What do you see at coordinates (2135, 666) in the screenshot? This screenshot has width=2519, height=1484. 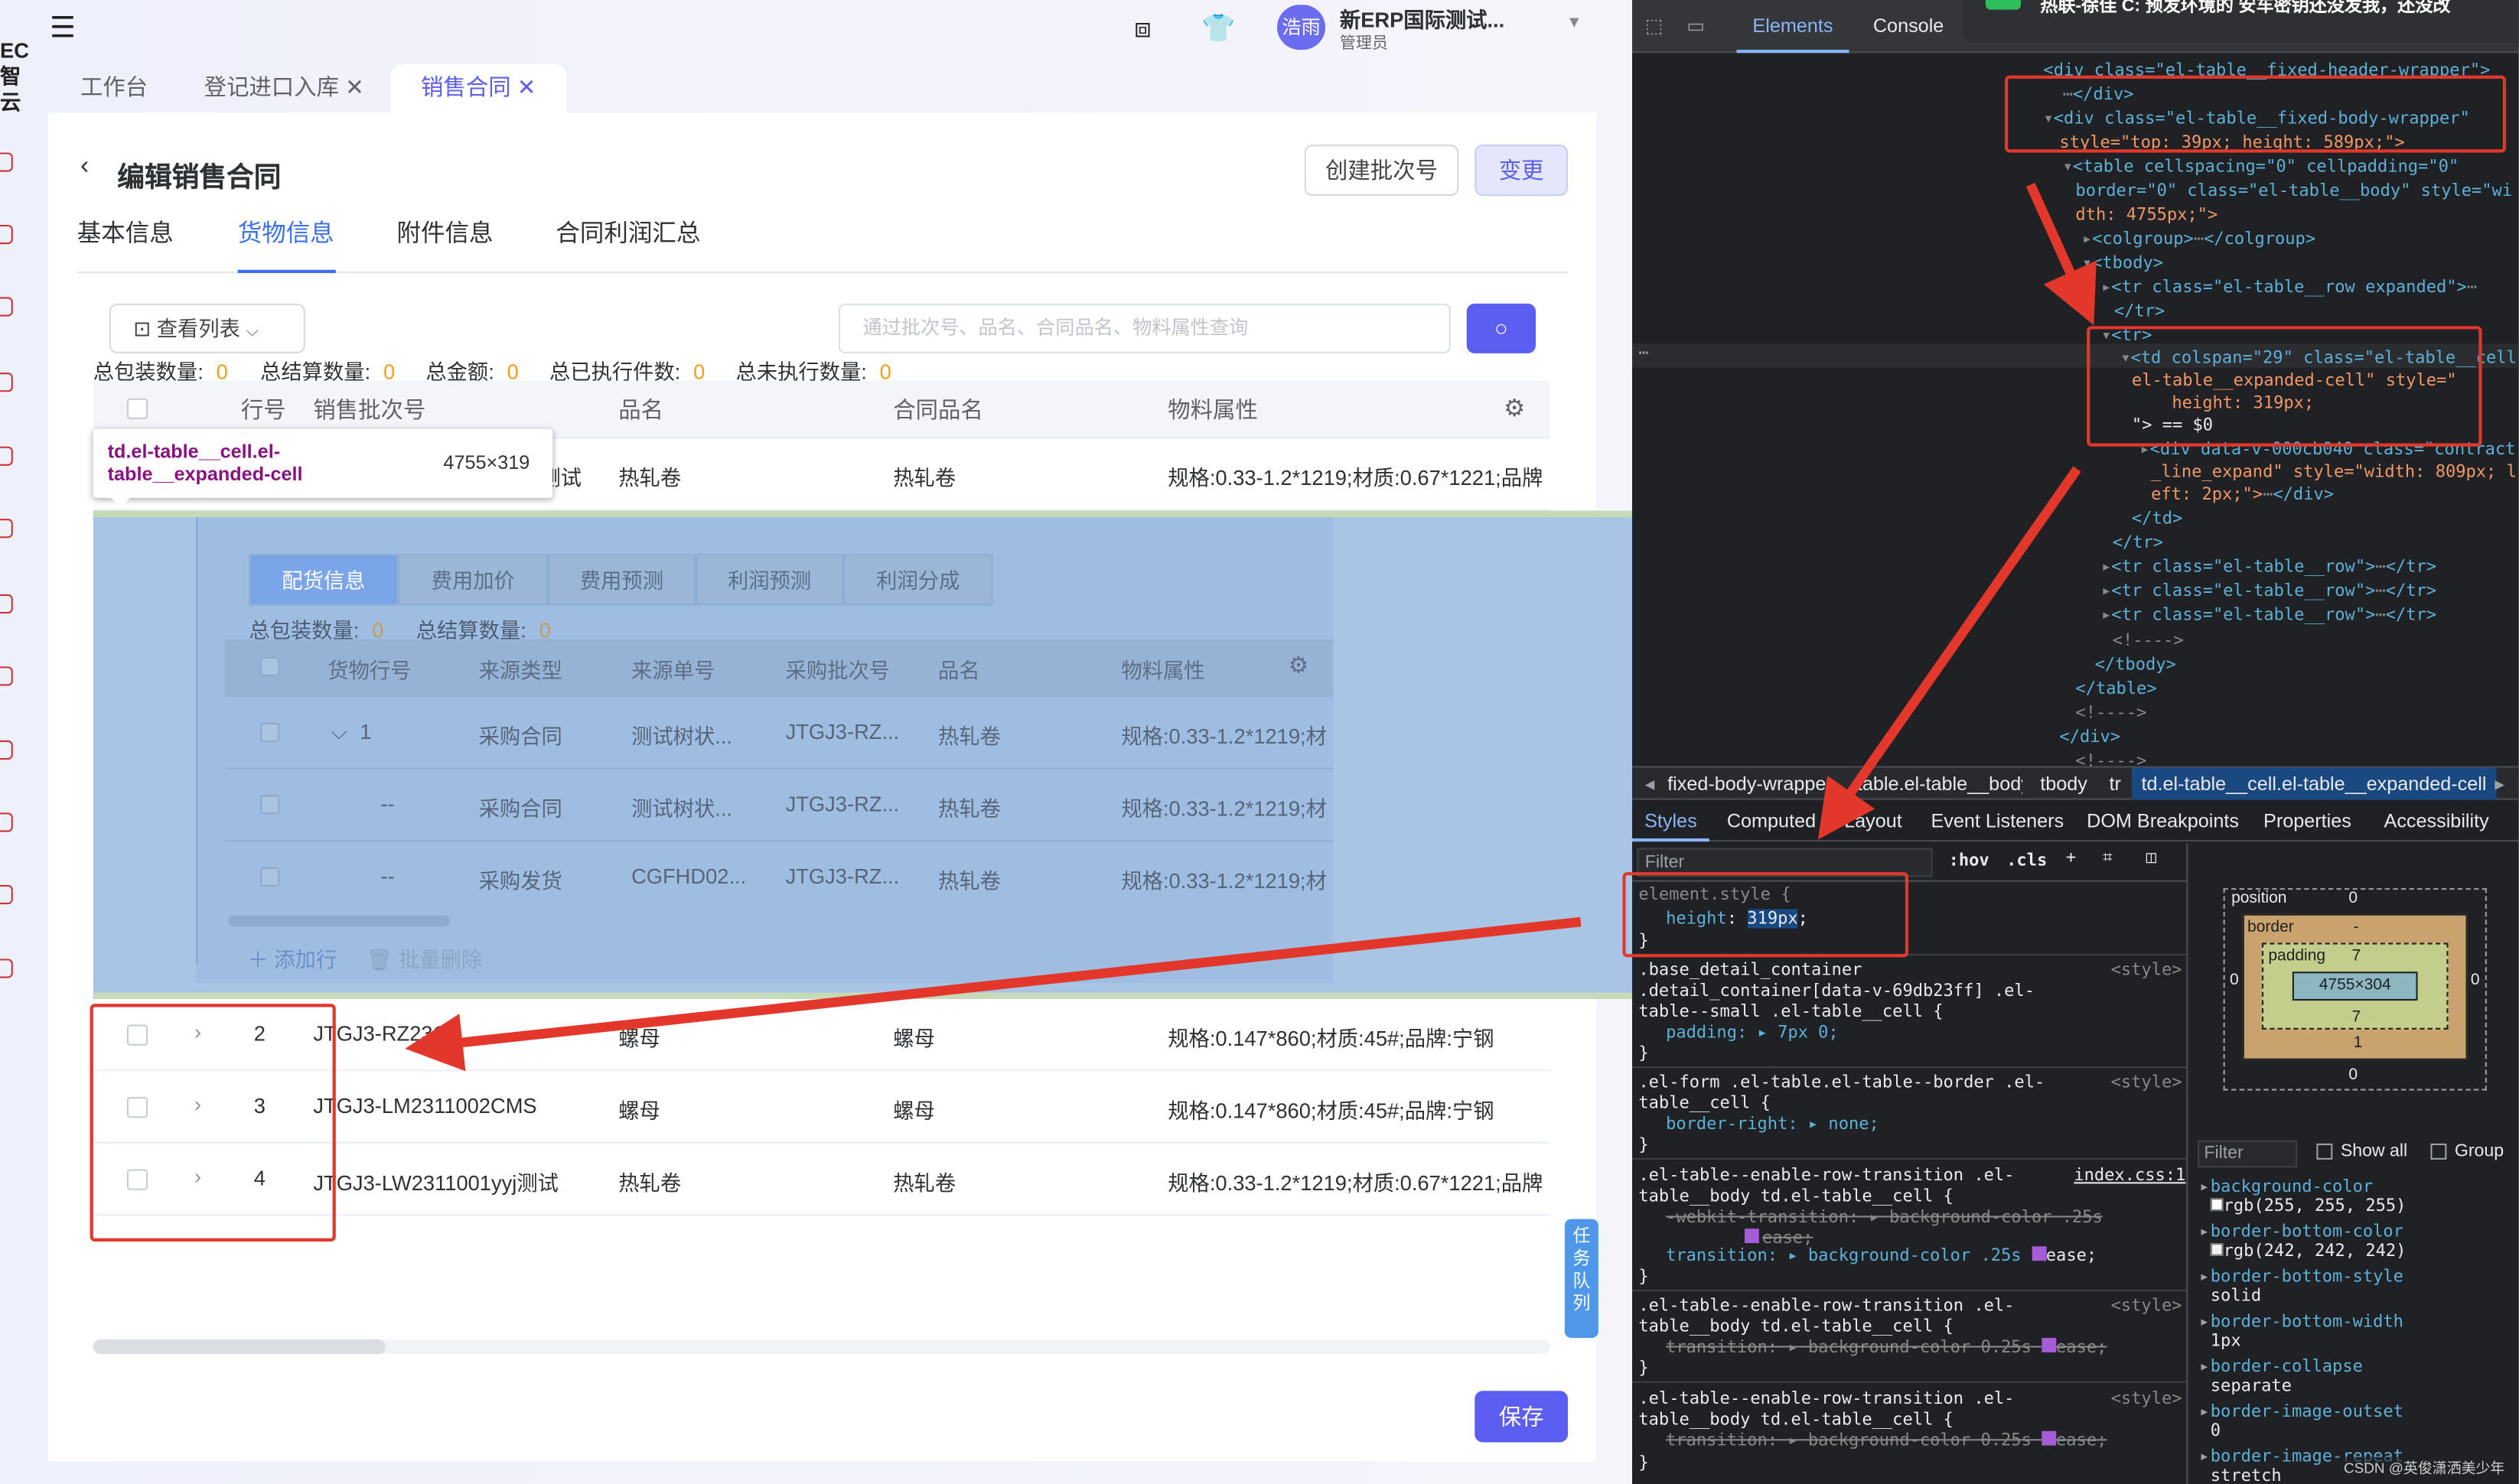 I see `dom-line: </tbody>` at bounding box center [2135, 666].